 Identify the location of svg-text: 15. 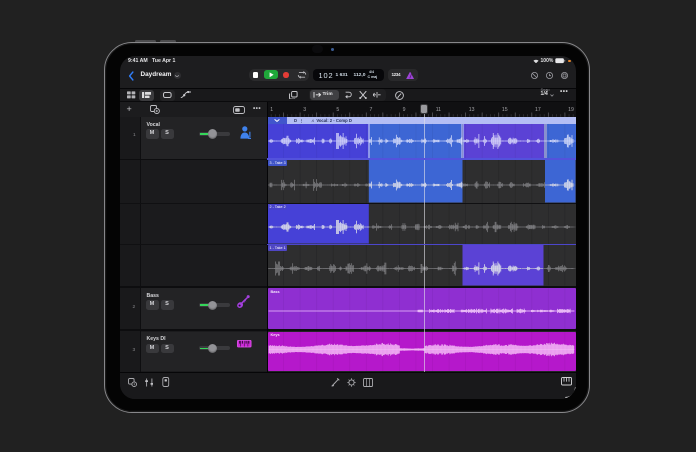
(505, 110).